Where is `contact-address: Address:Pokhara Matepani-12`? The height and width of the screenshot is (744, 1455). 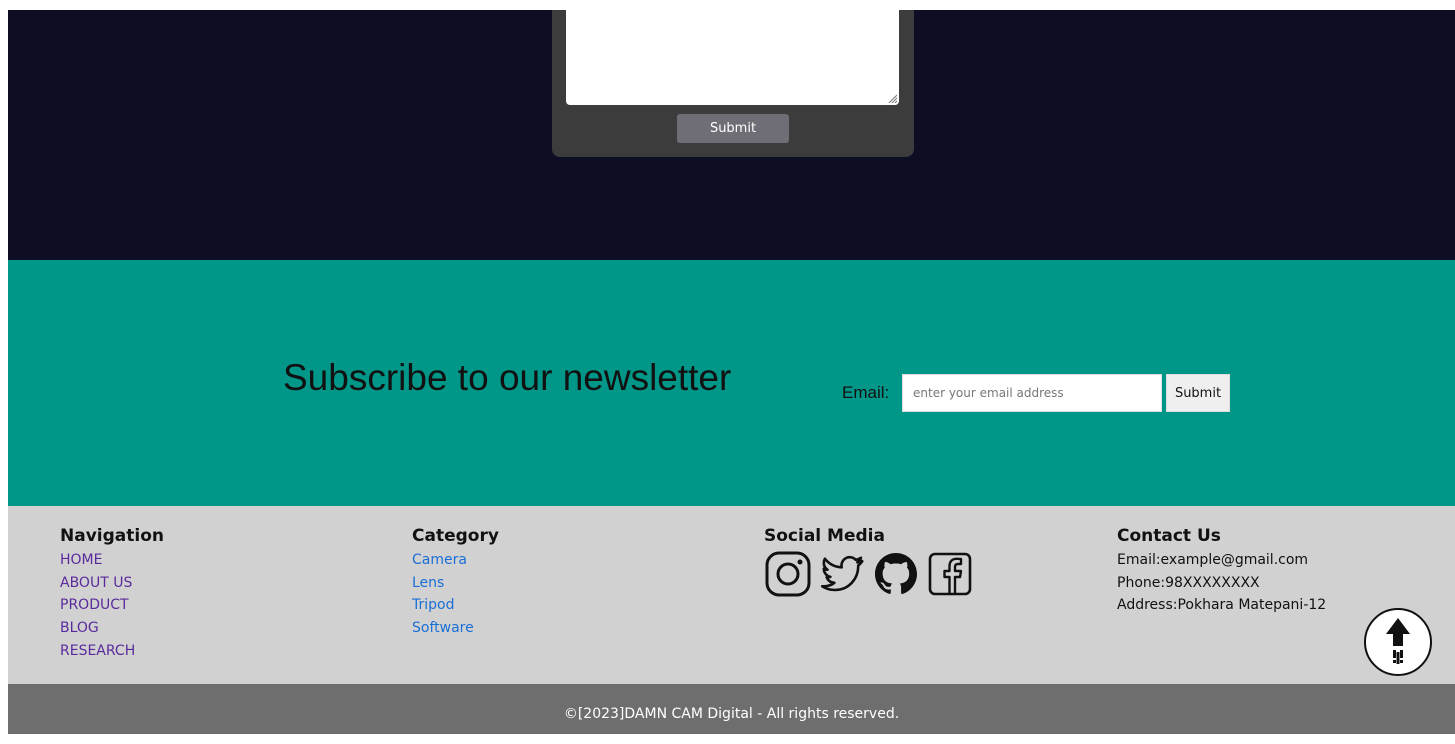 contact-address: Address:Pokhara Matepani-12 is located at coordinates (1222, 605).